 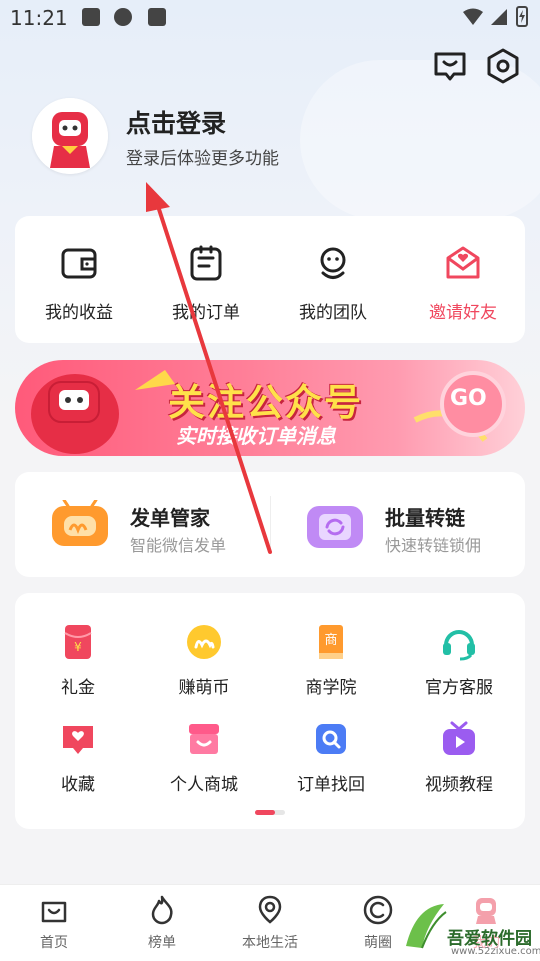 What do you see at coordinates (463, 262) in the screenshot?
I see `invite-envelope-icon` at bounding box center [463, 262].